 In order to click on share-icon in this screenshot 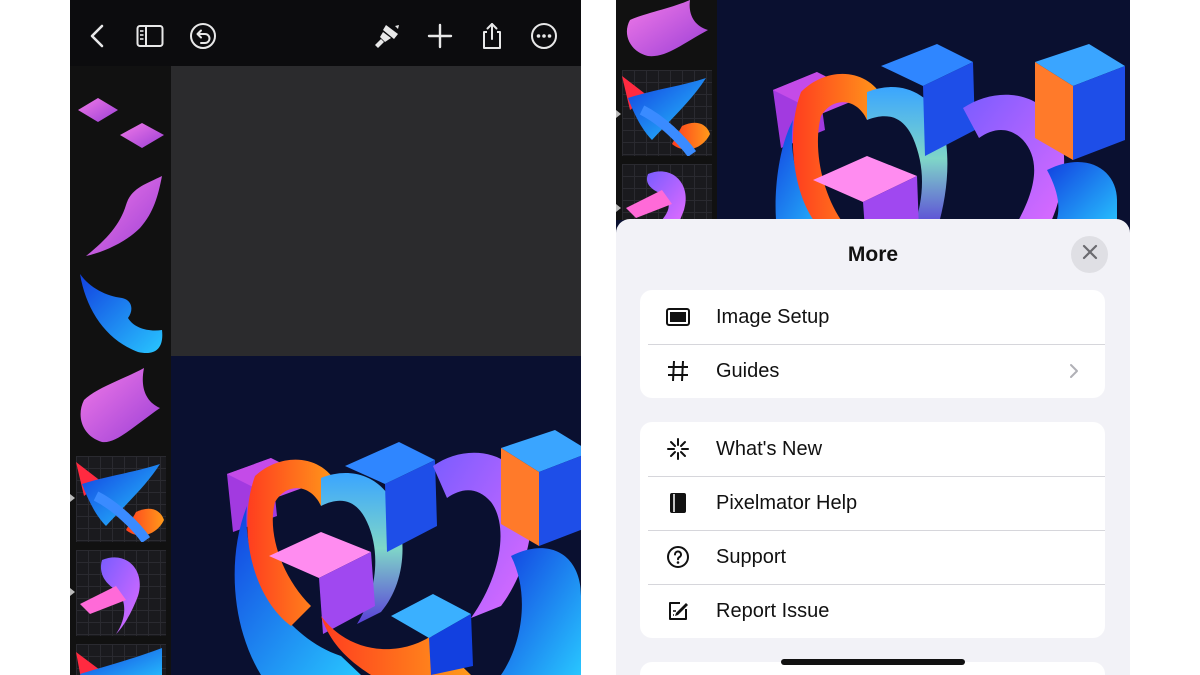, I will do `click(492, 38)`.